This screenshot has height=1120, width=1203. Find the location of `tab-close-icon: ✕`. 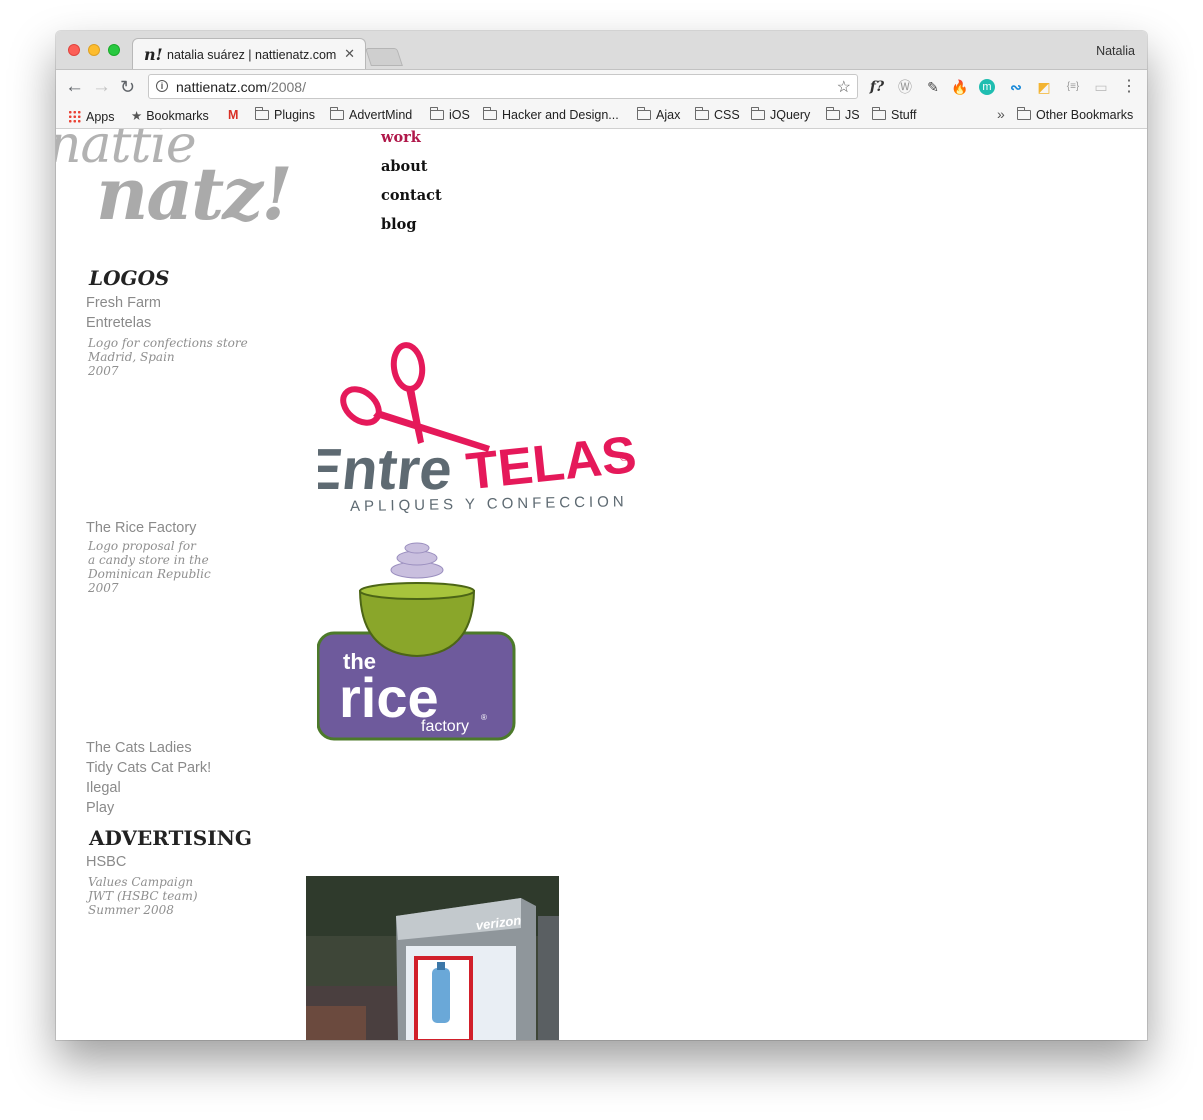

tab-close-icon: ✕ is located at coordinates (349, 54).